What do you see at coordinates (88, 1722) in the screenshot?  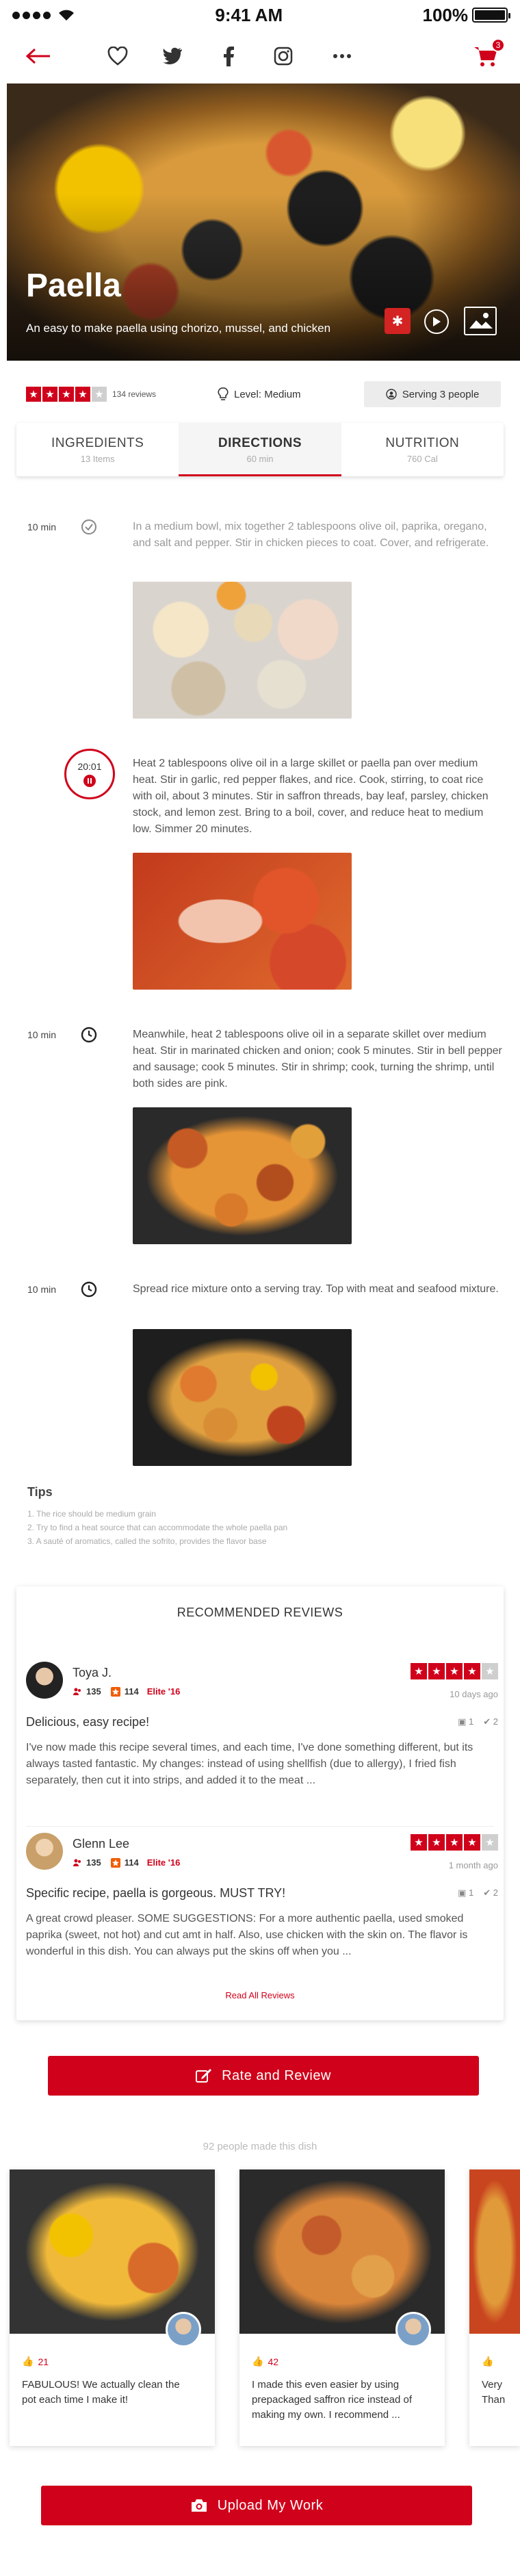 I see `review-headline: Delicious, easy recipe!` at bounding box center [88, 1722].